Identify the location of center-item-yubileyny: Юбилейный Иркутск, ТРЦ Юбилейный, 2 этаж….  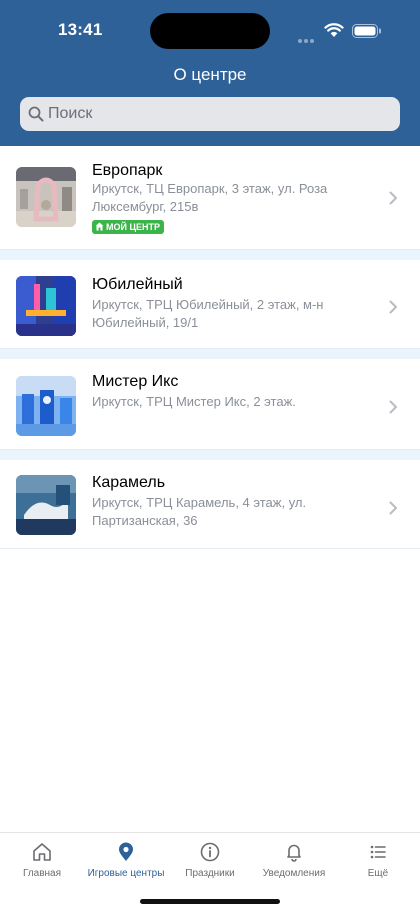
(210, 304).